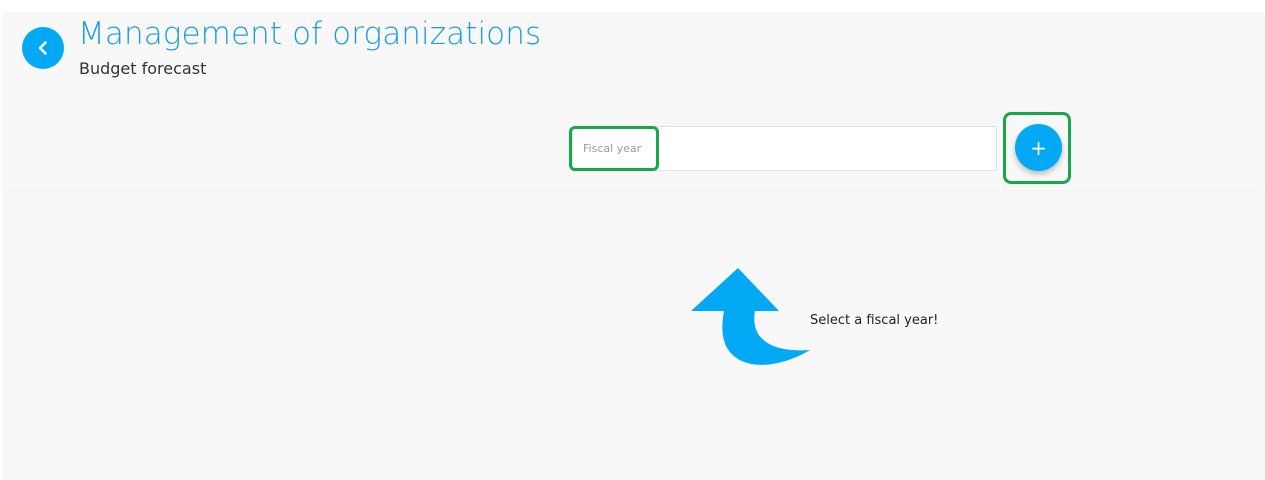  Describe the element at coordinates (143, 68) in the screenshot. I see `page-subtitle: Budget forecast` at that location.